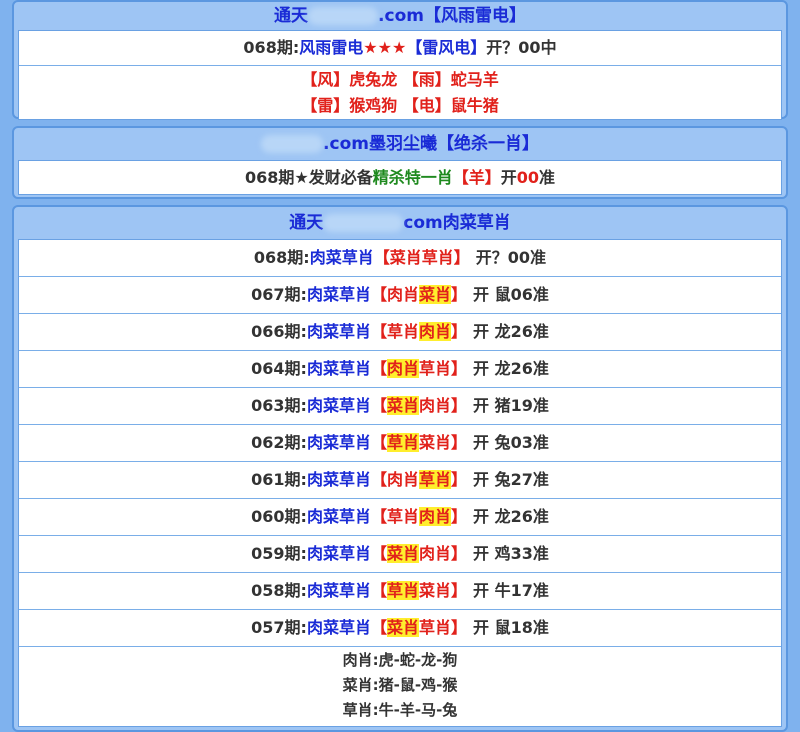 The height and width of the screenshot is (732, 800). What do you see at coordinates (511, 257) in the screenshot?
I see `result: 开？00准` at bounding box center [511, 257].